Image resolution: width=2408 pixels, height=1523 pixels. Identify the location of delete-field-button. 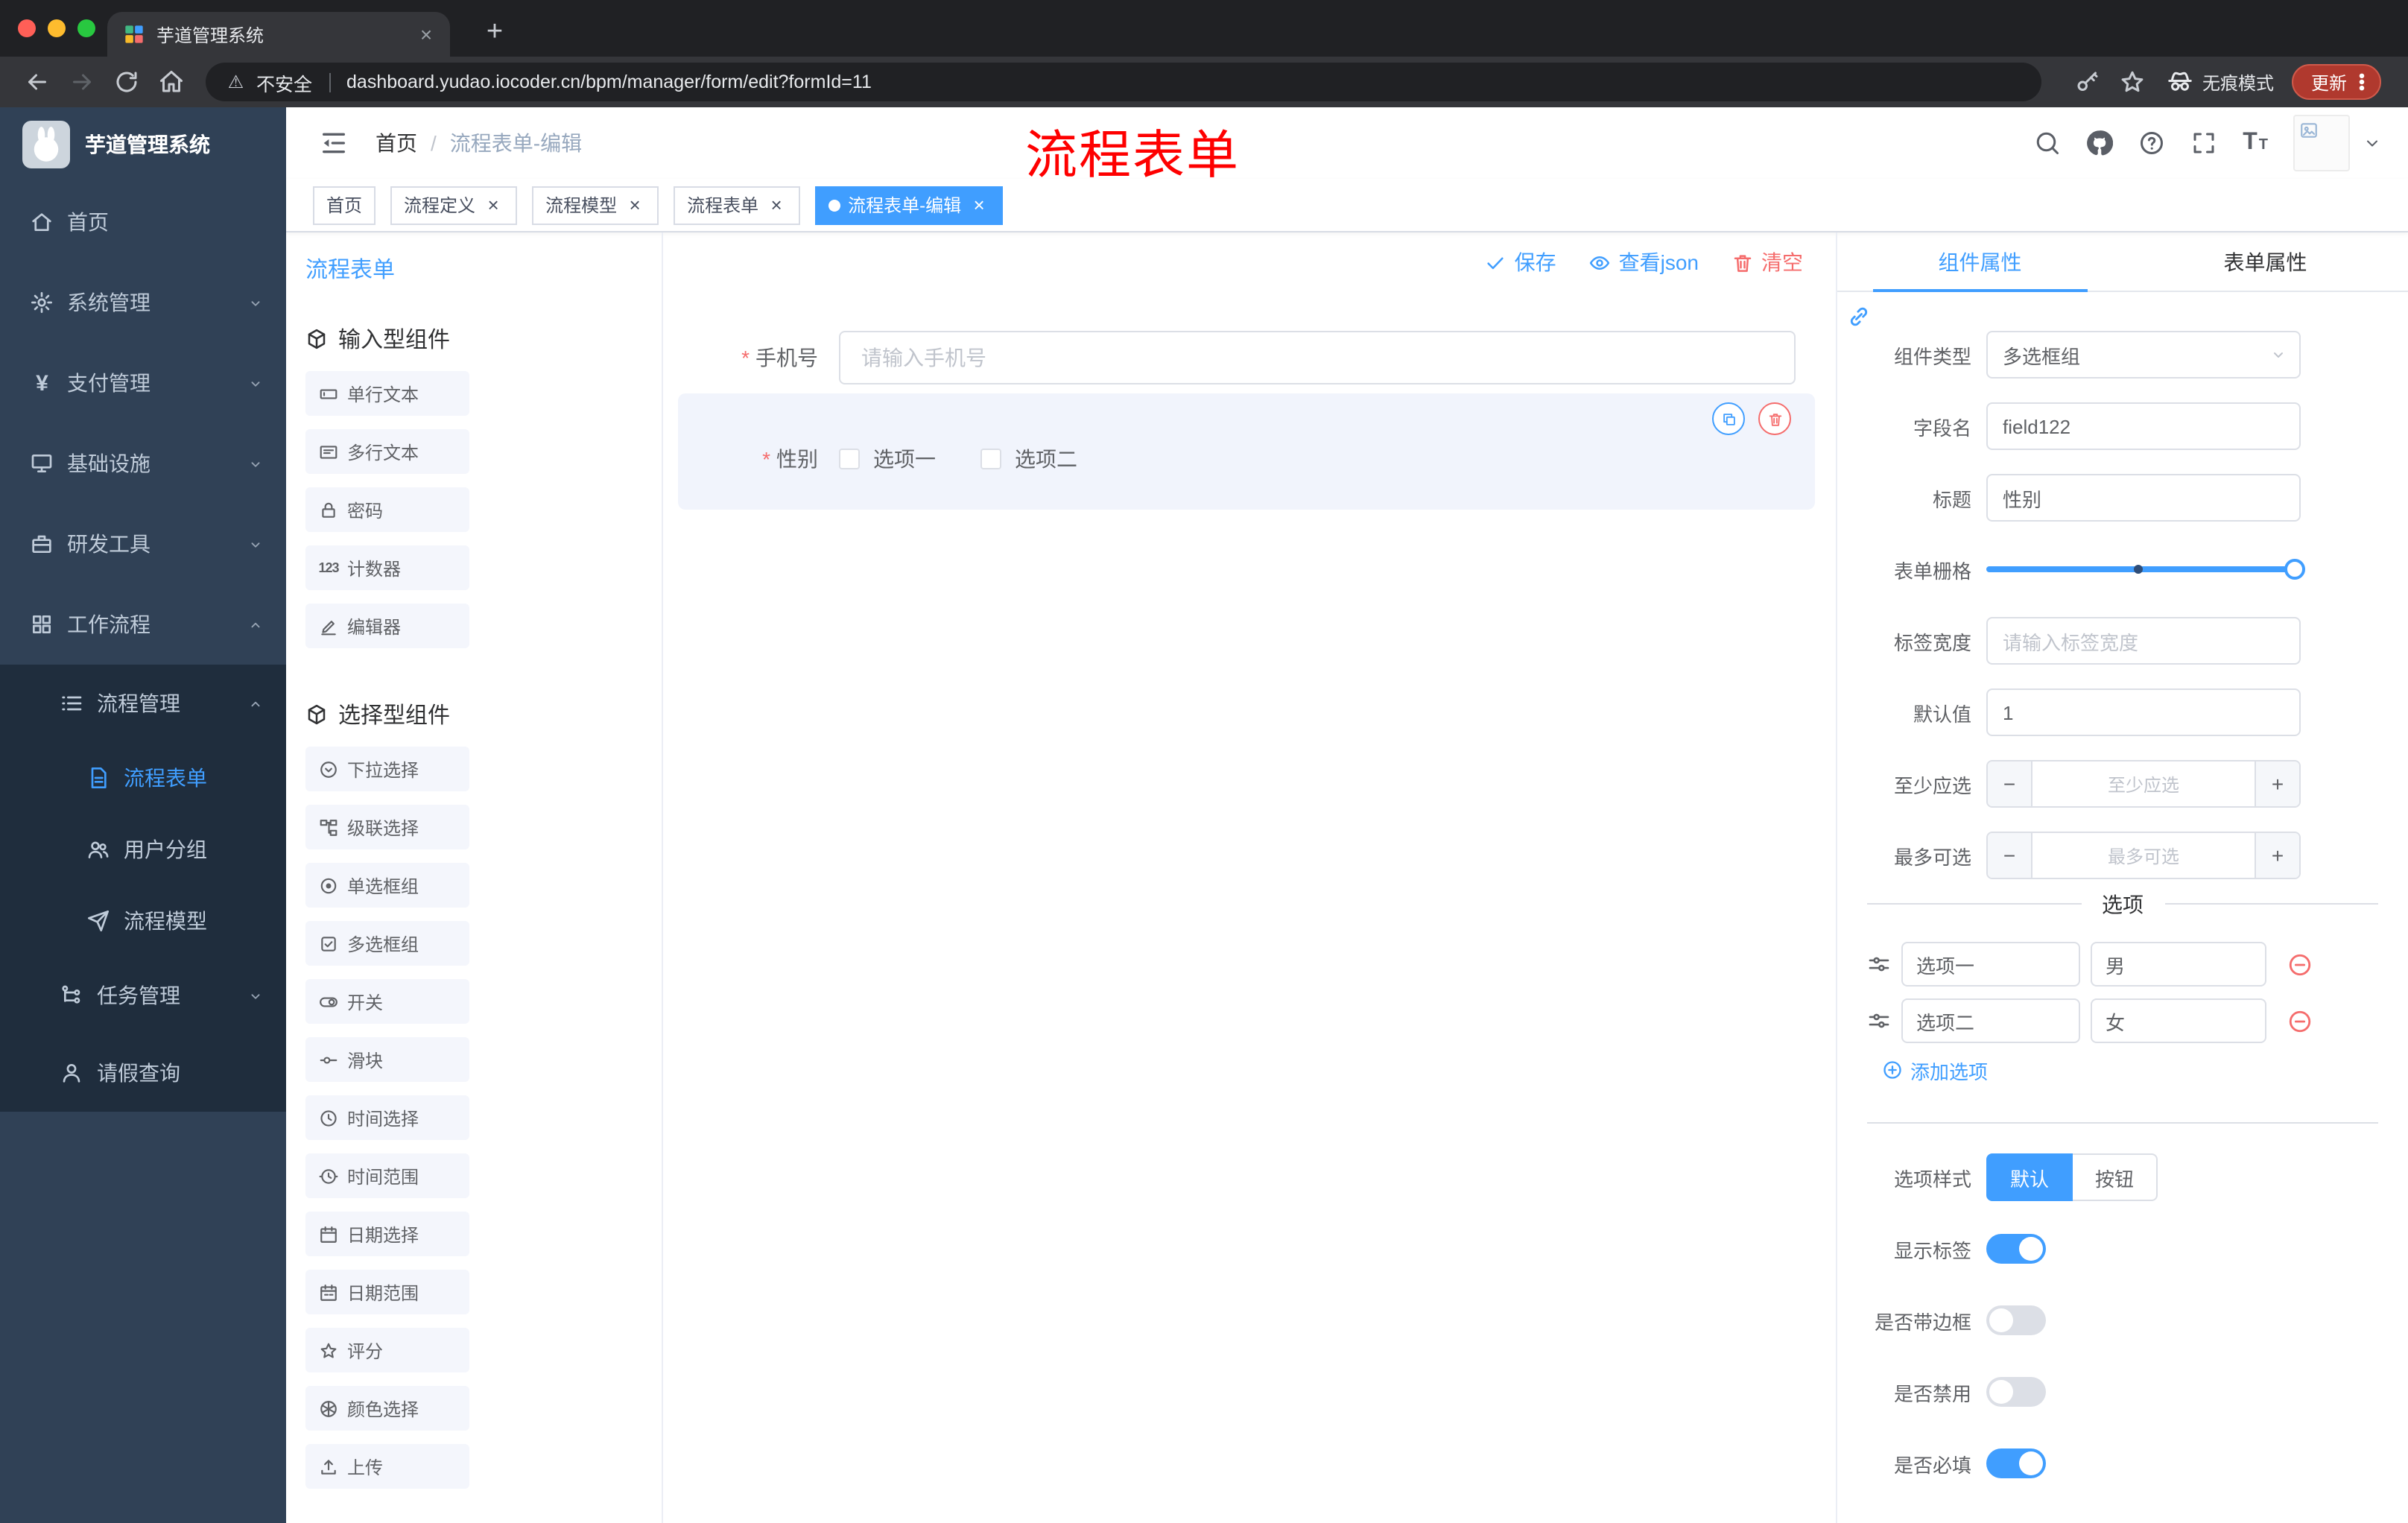
(1774, 419).